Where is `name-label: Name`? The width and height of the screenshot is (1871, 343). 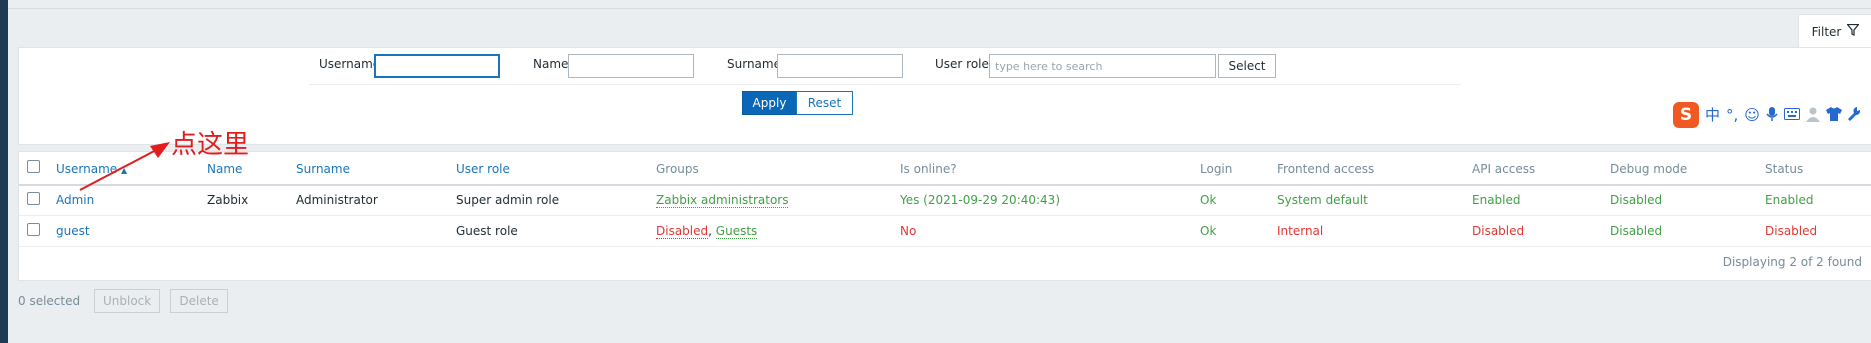
name-label: Name is located at coordinates (551, 64).